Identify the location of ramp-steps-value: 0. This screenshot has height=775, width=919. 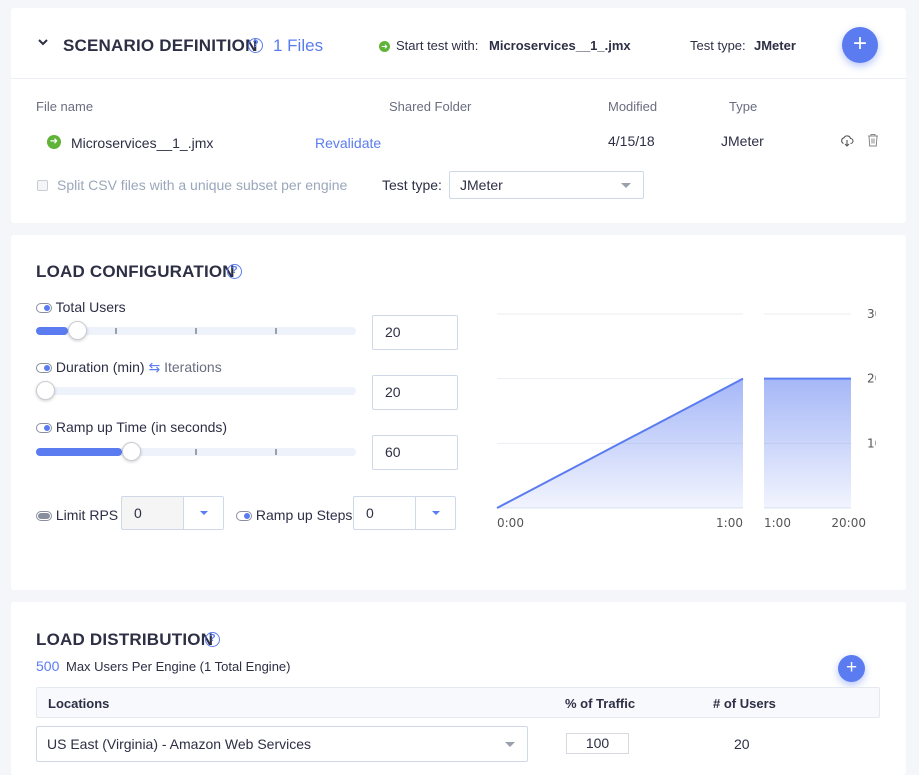
(364, 513).